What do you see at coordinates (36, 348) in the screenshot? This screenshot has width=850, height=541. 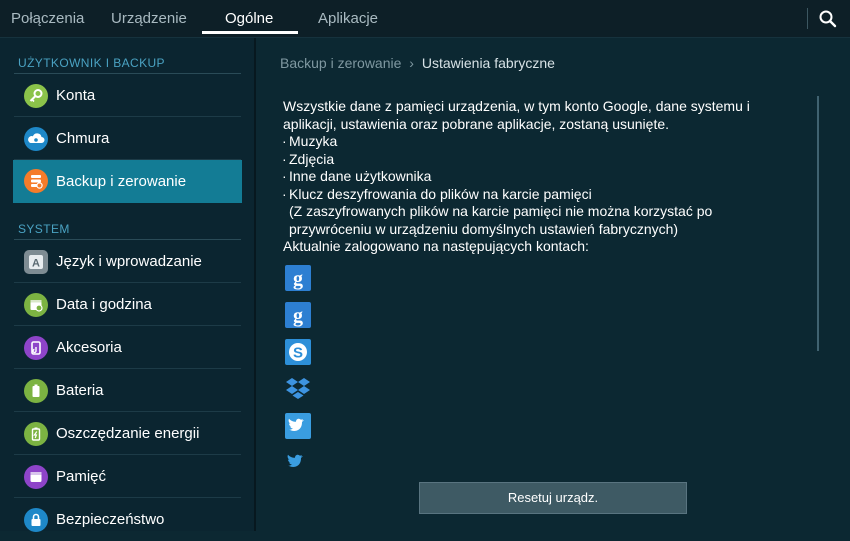 I see `accessory-icon` at bounding box center [36, 348].